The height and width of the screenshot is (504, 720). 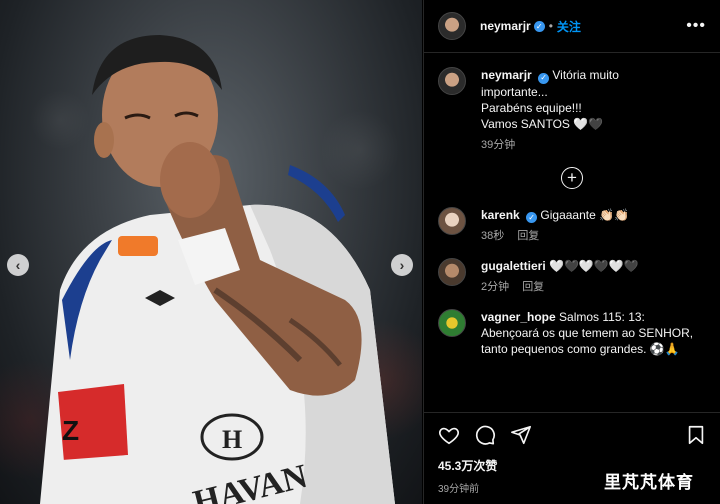 I want to click on caption-emoji: 🤍🖤, so click(x=588, y=123).